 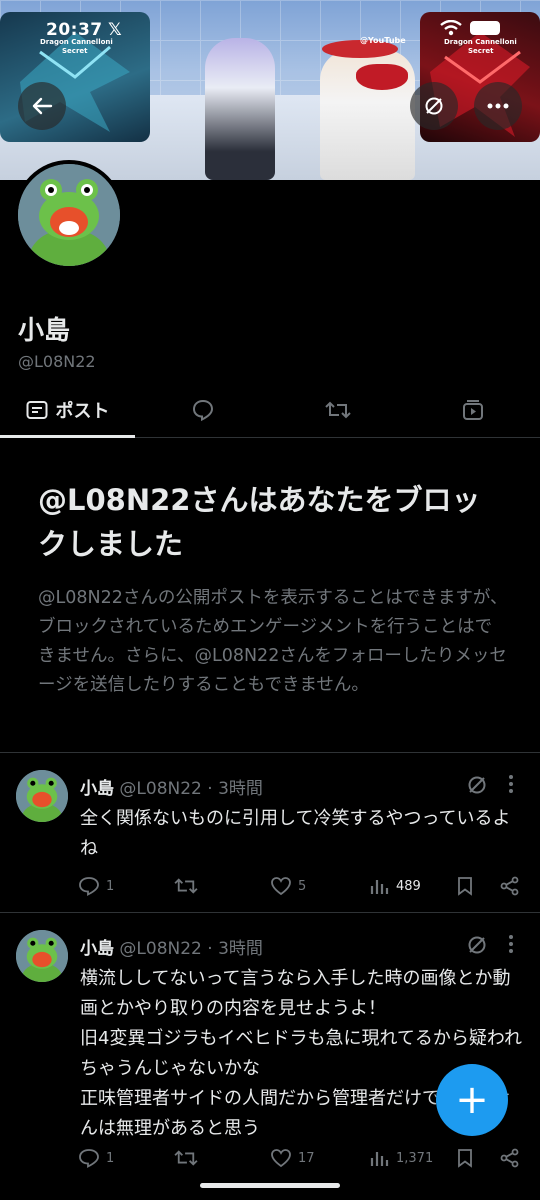 What do you see at coordinates (480, 42) in the screenshot?
I see `card-right-label: Dragon Cannelloni` at bounding box center [480, 42].